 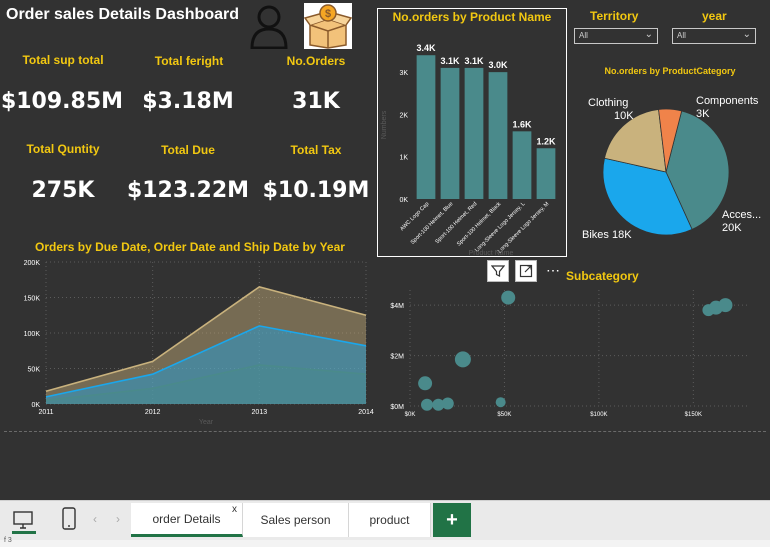 What do you see at coordinates (69, 519) in the screenshot?
I see `mobile-layout-icon` at bounding box center [69, 519].